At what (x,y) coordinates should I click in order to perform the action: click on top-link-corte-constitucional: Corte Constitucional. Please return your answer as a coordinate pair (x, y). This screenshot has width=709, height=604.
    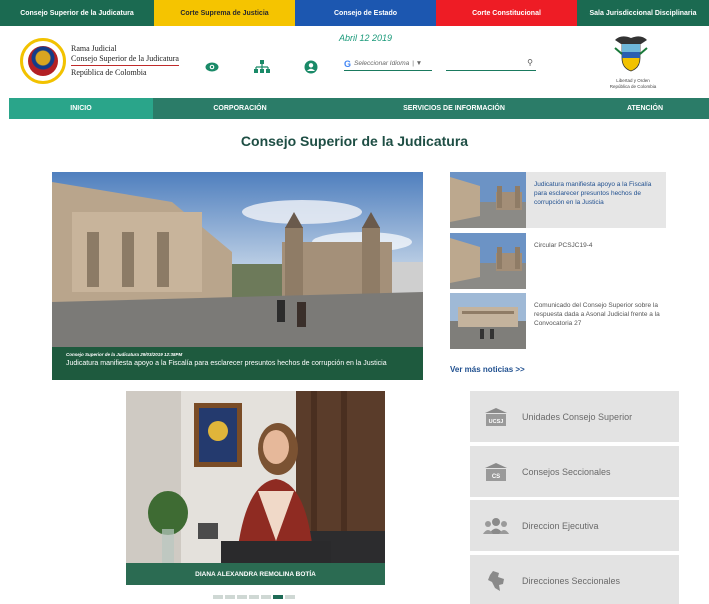
    Looking at the image, I should click on (506, 13).